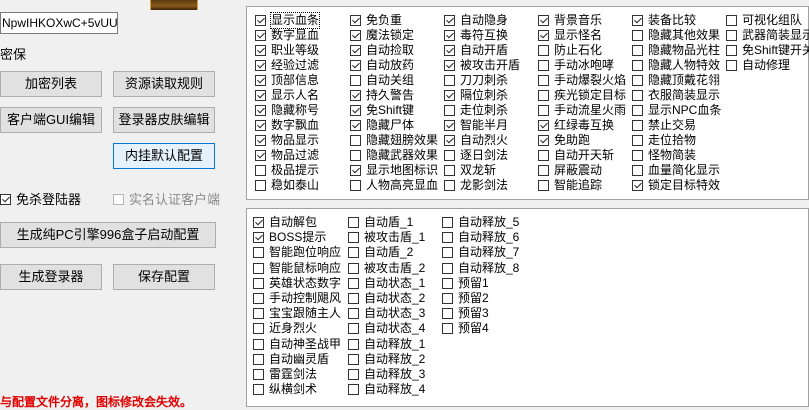 This screenshot has width=809, height=410. What do you see at coordinates (676, 110) in the screenshot?
I see `option-checkbox: 显示NPC血条` at bounding box center [676, 110].